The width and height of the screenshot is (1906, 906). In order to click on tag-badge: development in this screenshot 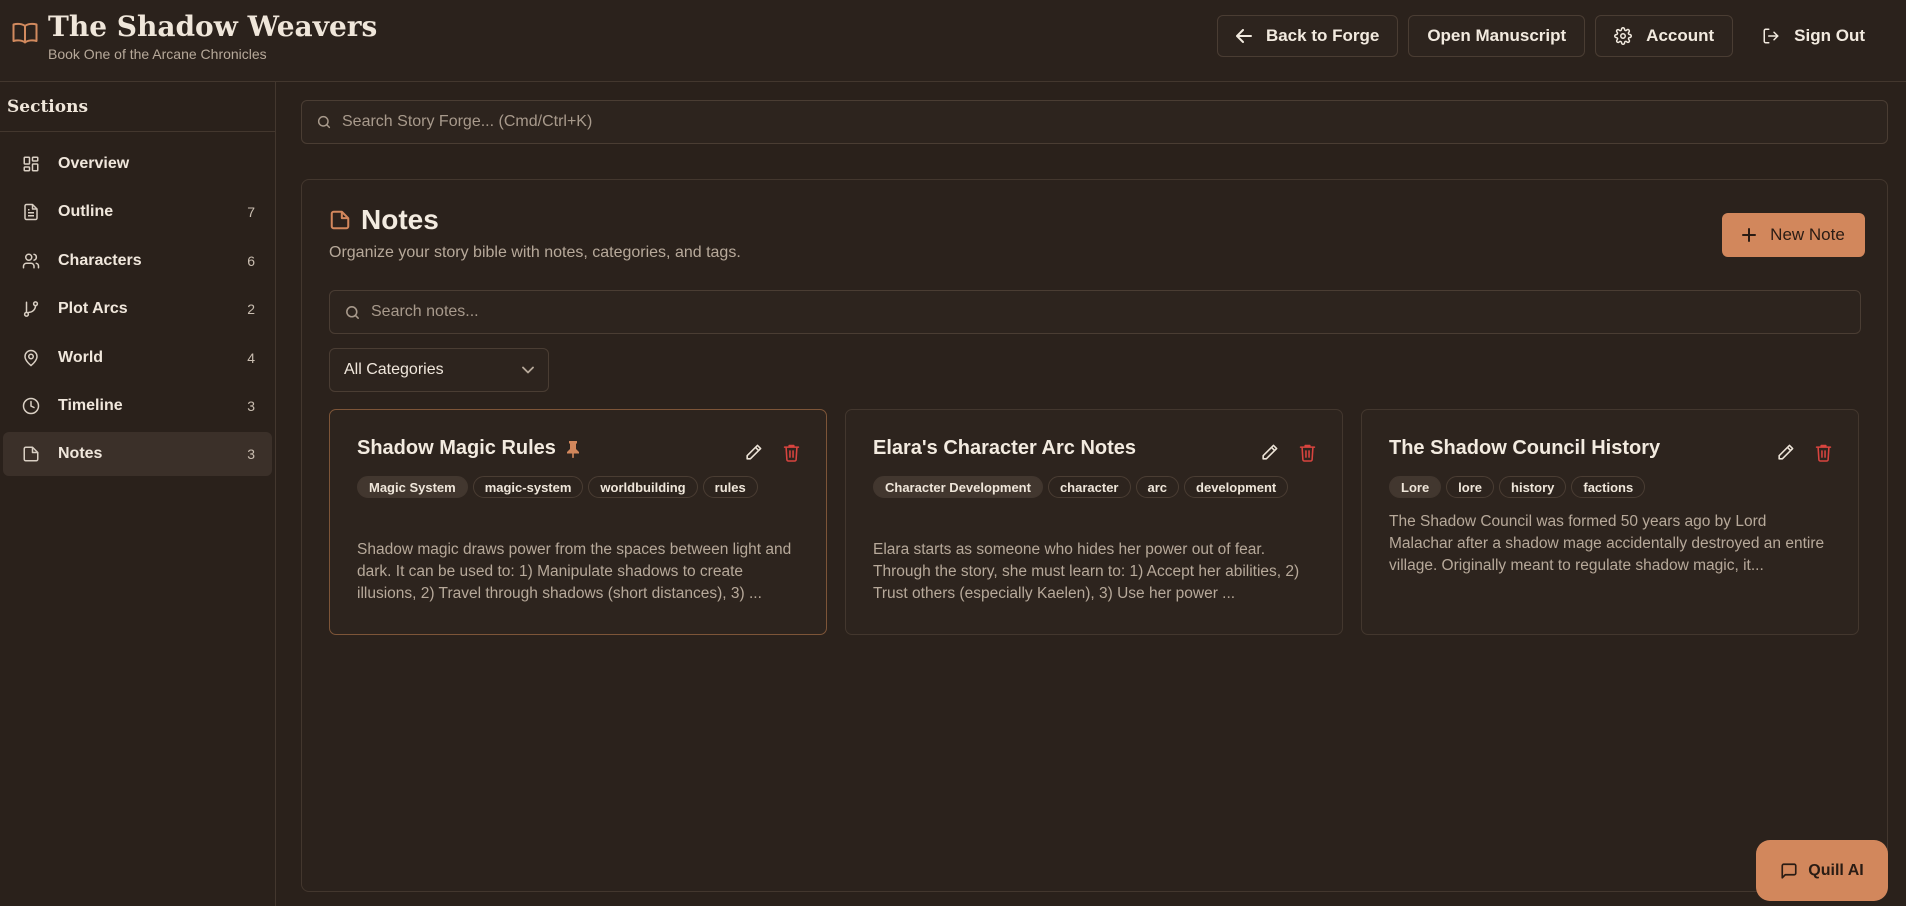, I will do `click(1236, 487)`.